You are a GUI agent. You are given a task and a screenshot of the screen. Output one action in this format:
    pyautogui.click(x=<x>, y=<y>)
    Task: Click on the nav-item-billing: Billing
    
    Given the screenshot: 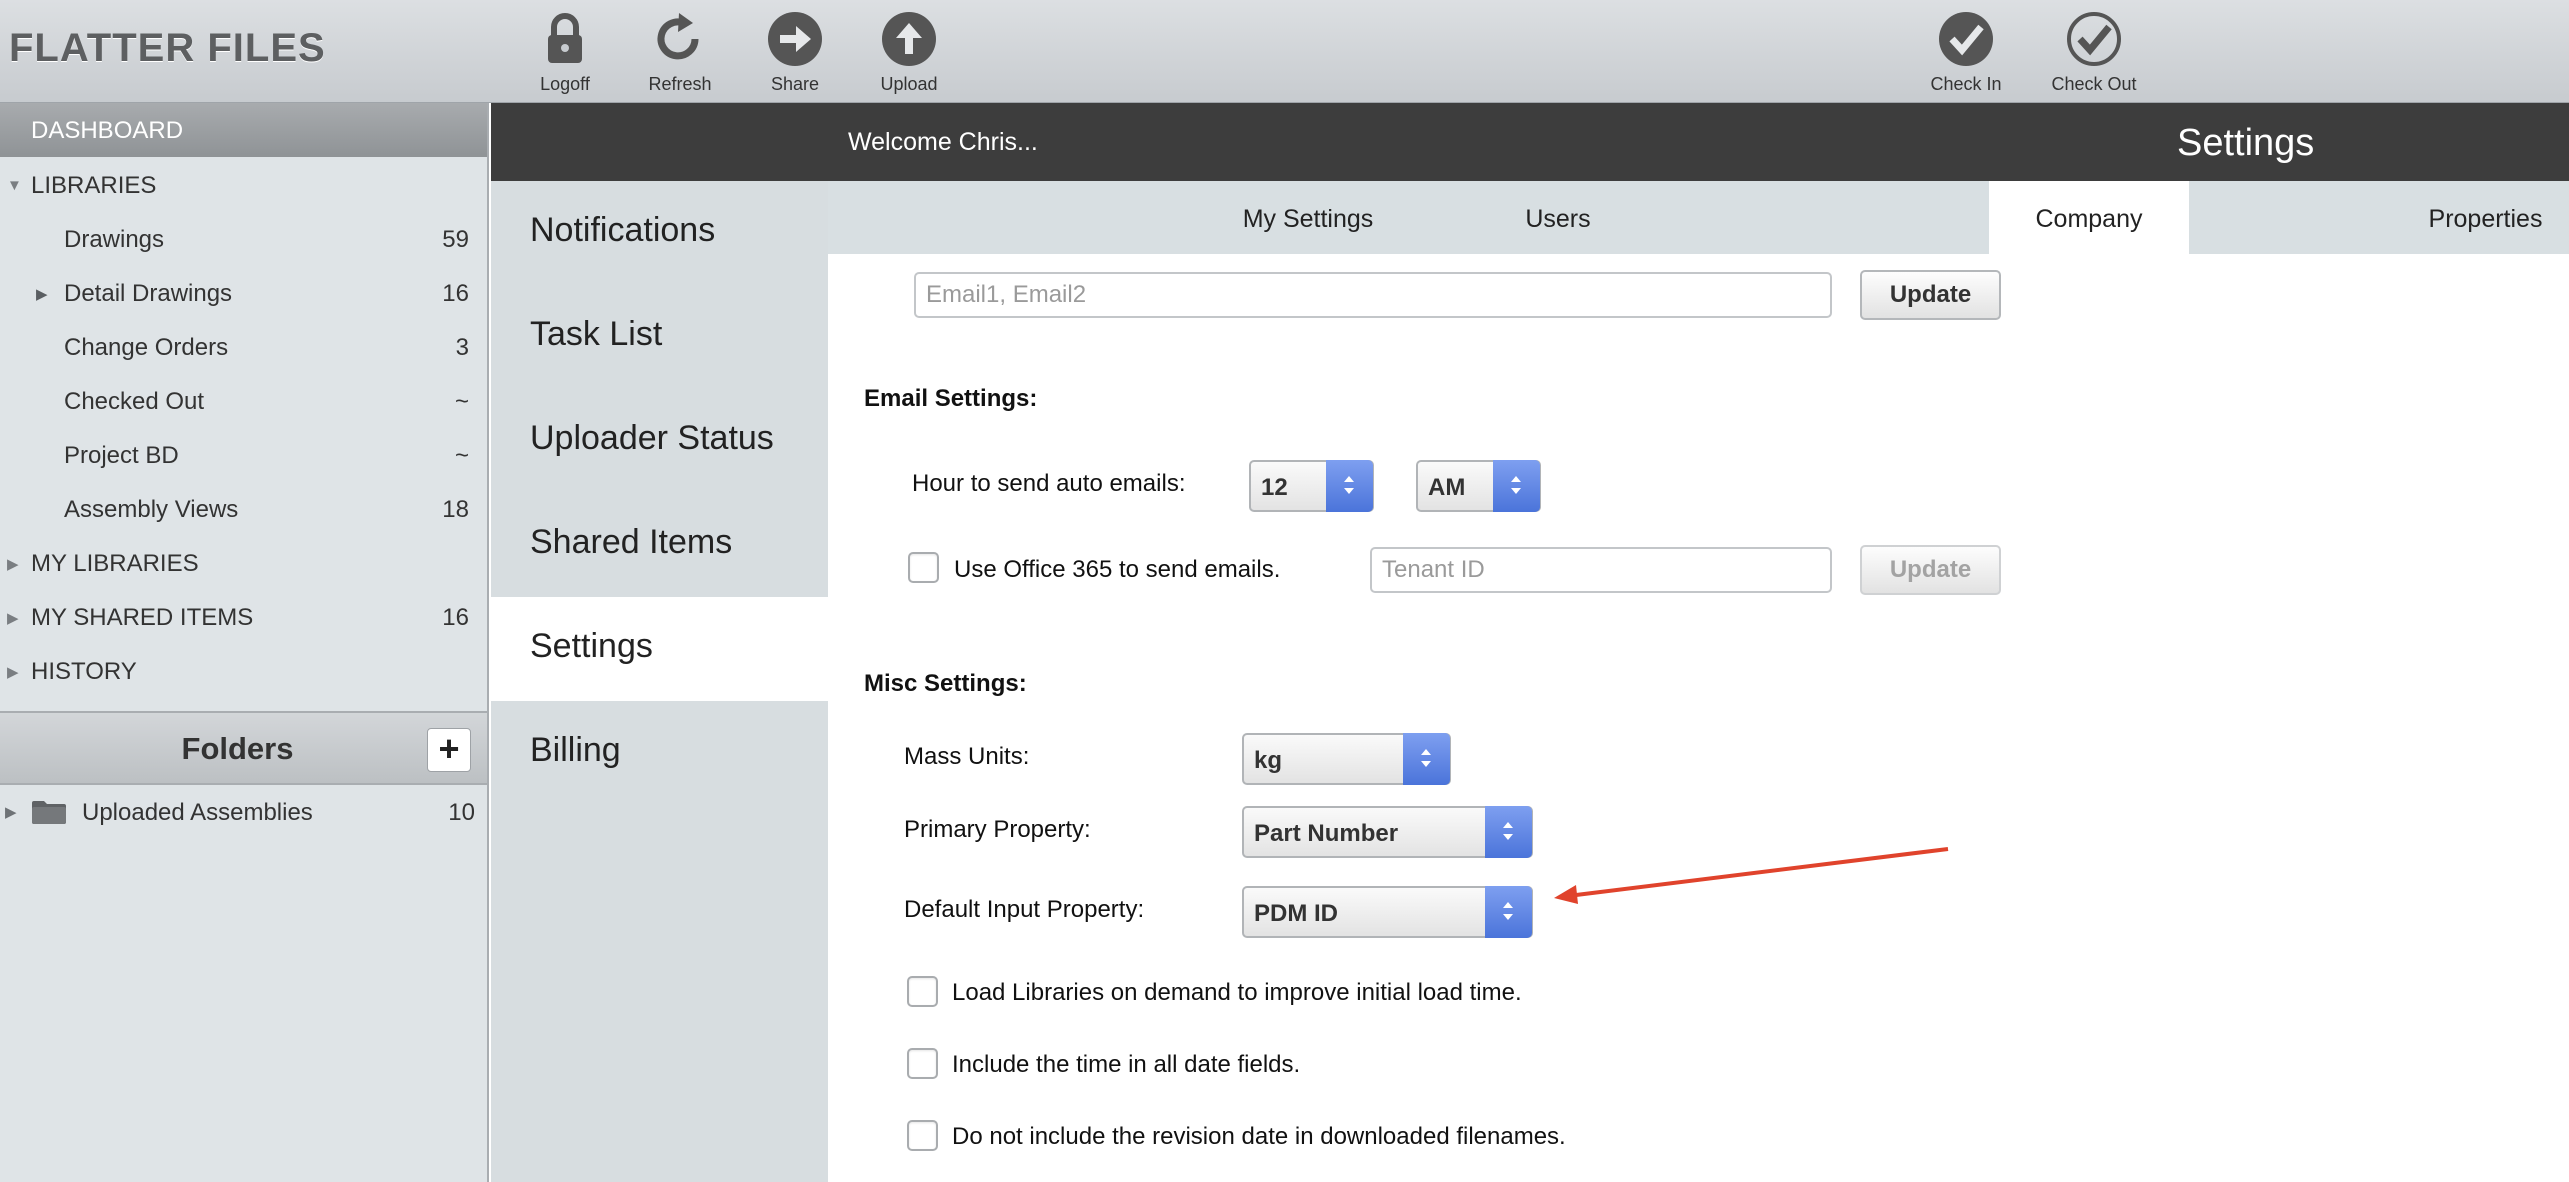 What is the action you would take?
    pyautogui.click(x=659, y=753)
    